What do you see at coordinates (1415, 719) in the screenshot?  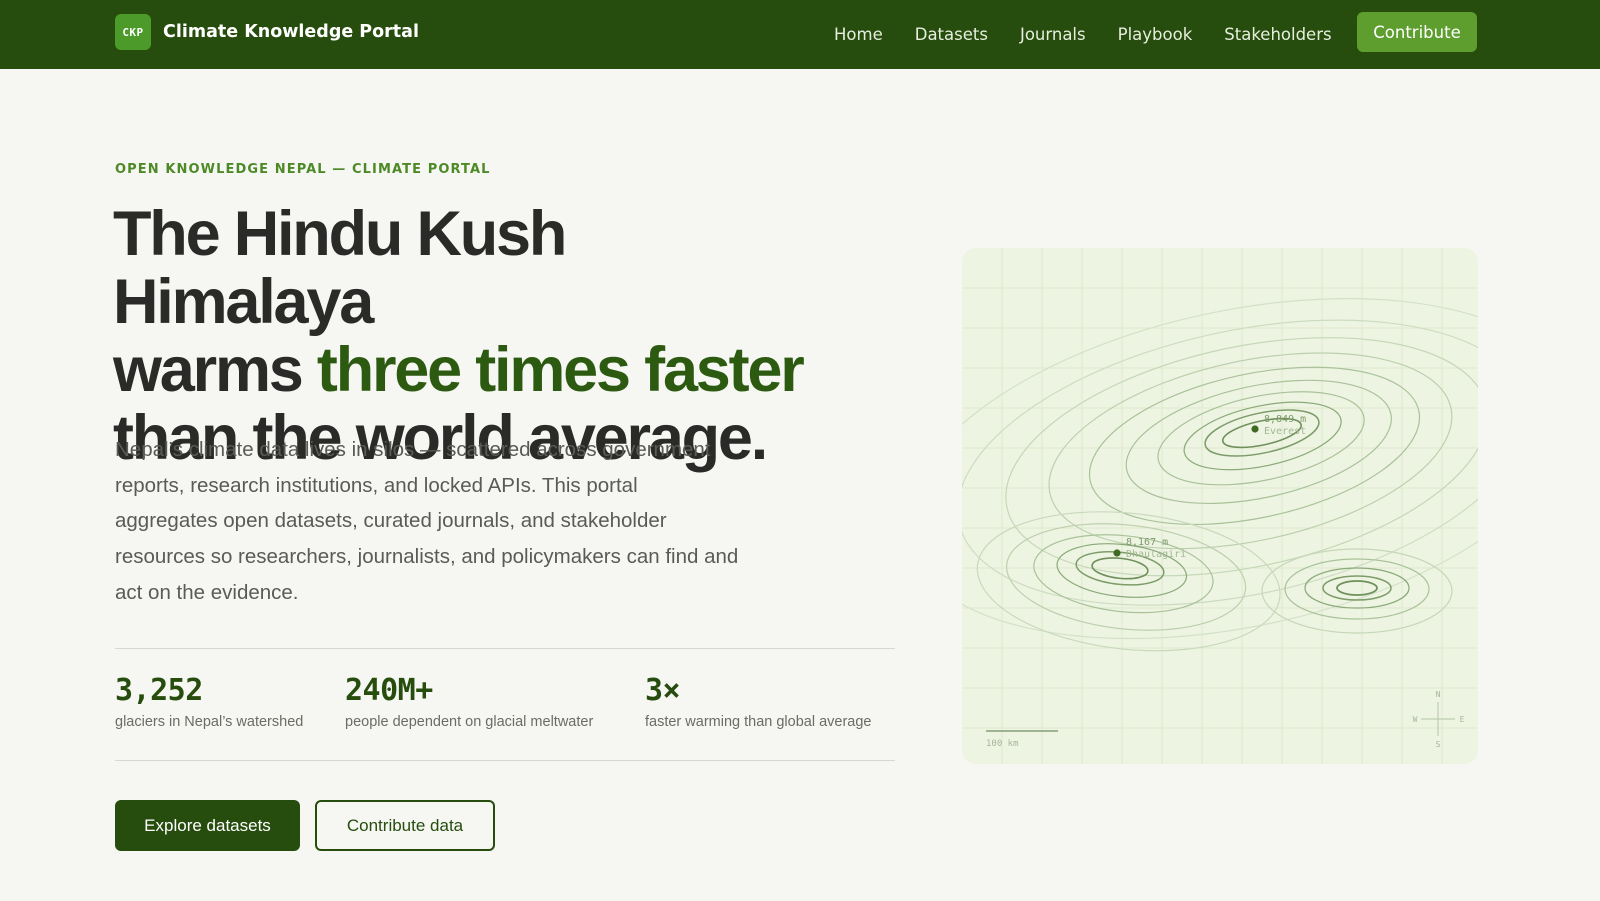 I see `compass-w: W` at bounding box center [1415, 719].